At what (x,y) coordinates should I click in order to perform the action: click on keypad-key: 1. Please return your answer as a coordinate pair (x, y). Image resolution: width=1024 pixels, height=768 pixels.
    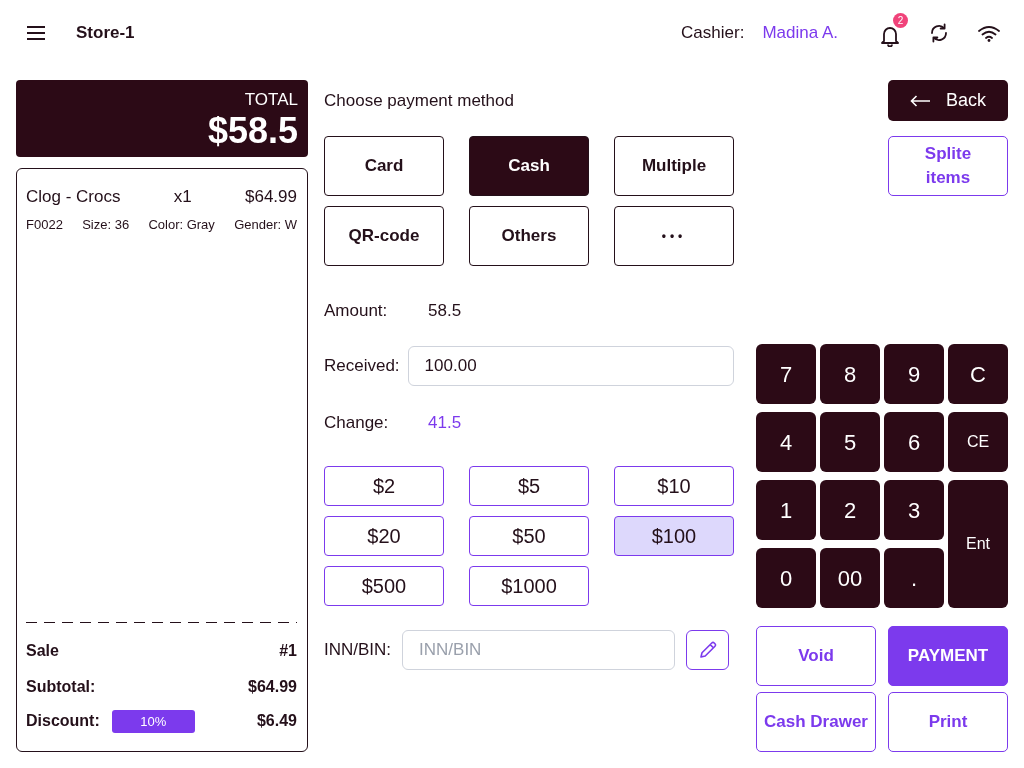
    Looking at the image, I should click on (786, 510).